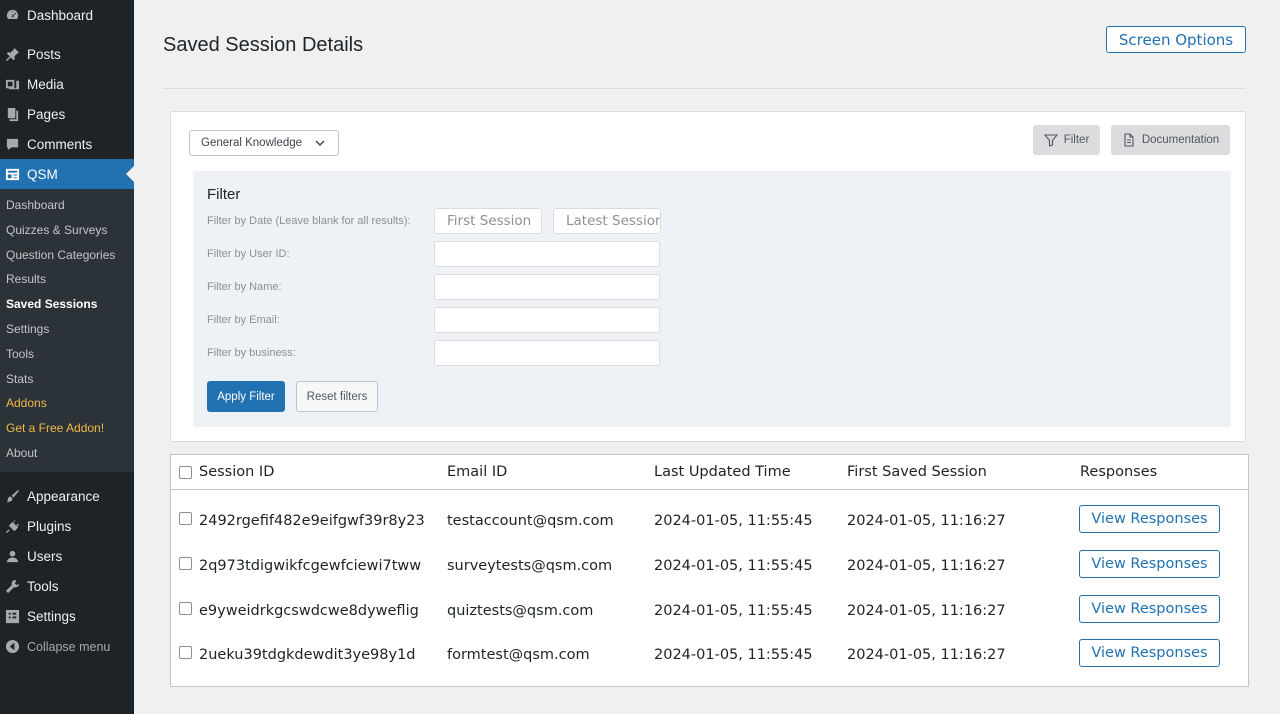  I want to click on collapse-menu-button: Collapse menu, so click(67, 647).